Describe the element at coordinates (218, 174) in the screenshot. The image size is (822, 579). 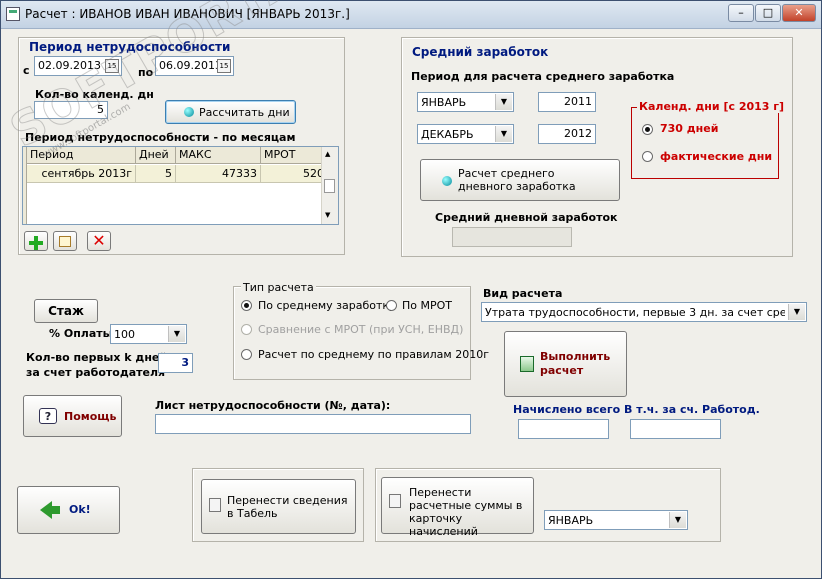
I see `table-cell: 47333` at that location.